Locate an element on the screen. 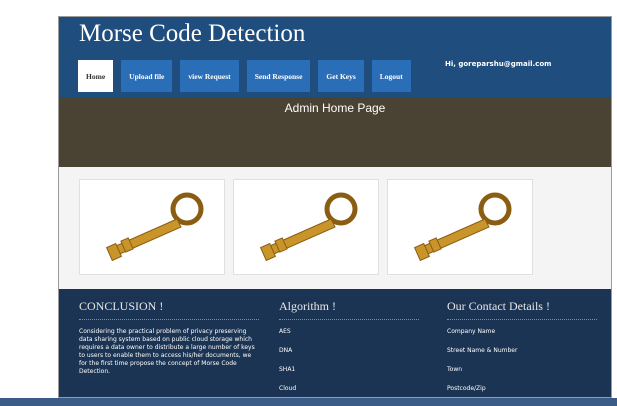 This screenshot has height=406, width=617. os-taskbar is located at coordinates (308, 402).